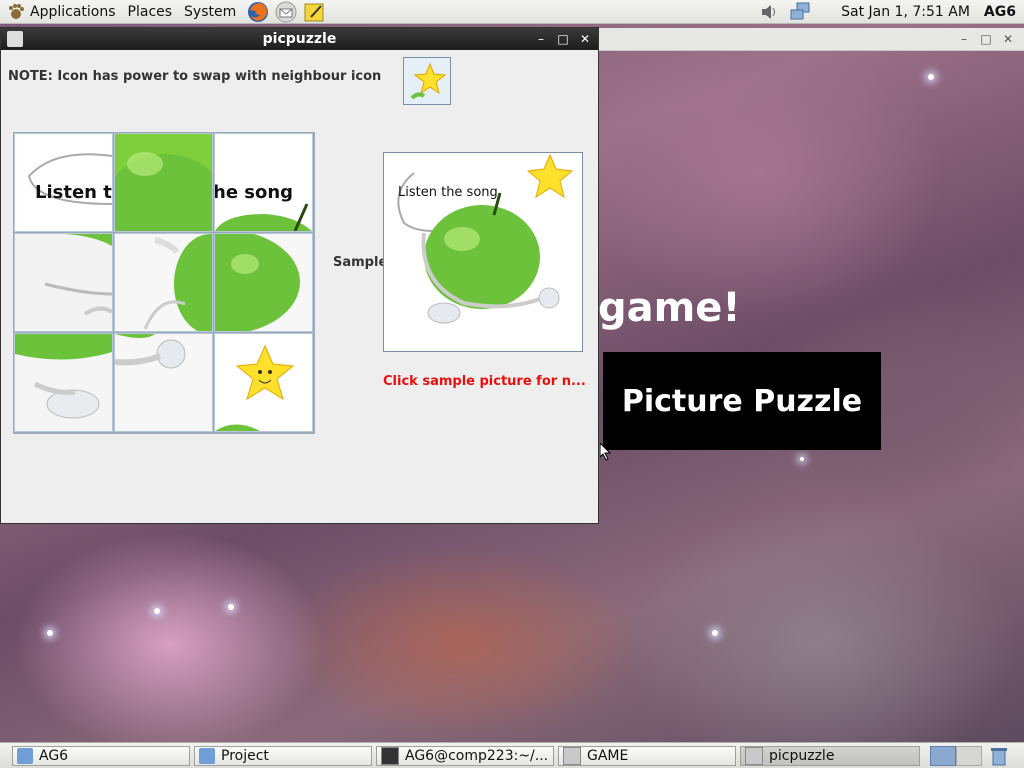 Image resolution: width=1024 pixels, height=768 pixels. Describe the element at coordinates (905, 12) in the screenshot. I see `clock: Sat Jan 1, 7:51 AM` at that location.